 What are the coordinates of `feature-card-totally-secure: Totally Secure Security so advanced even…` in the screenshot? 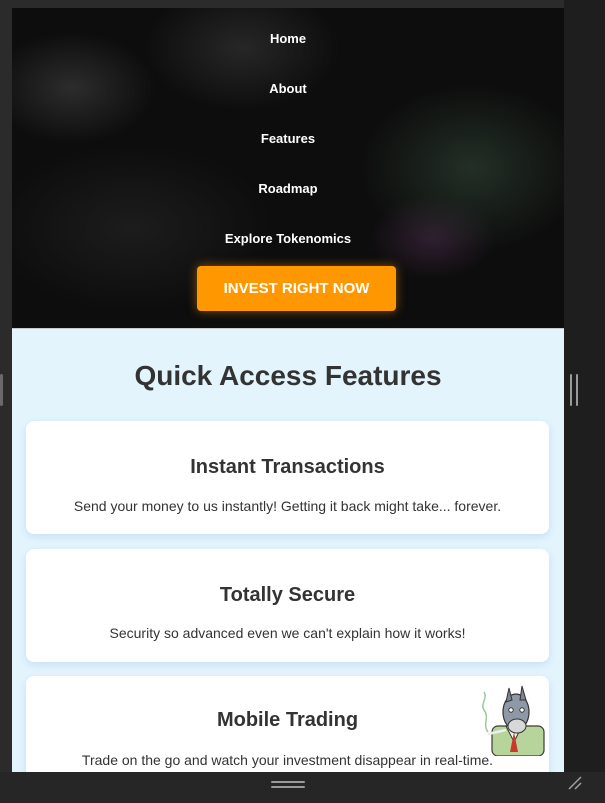 It's located at (287, 605).